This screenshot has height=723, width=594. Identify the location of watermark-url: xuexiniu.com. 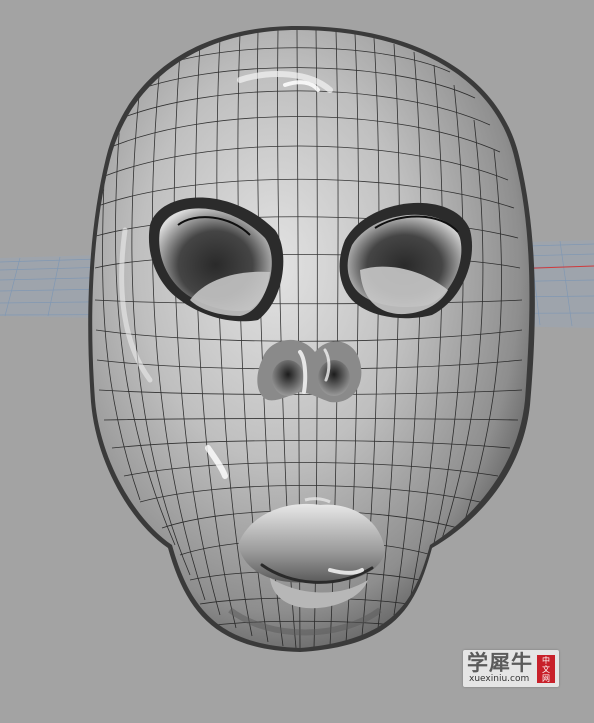
(499, 679).